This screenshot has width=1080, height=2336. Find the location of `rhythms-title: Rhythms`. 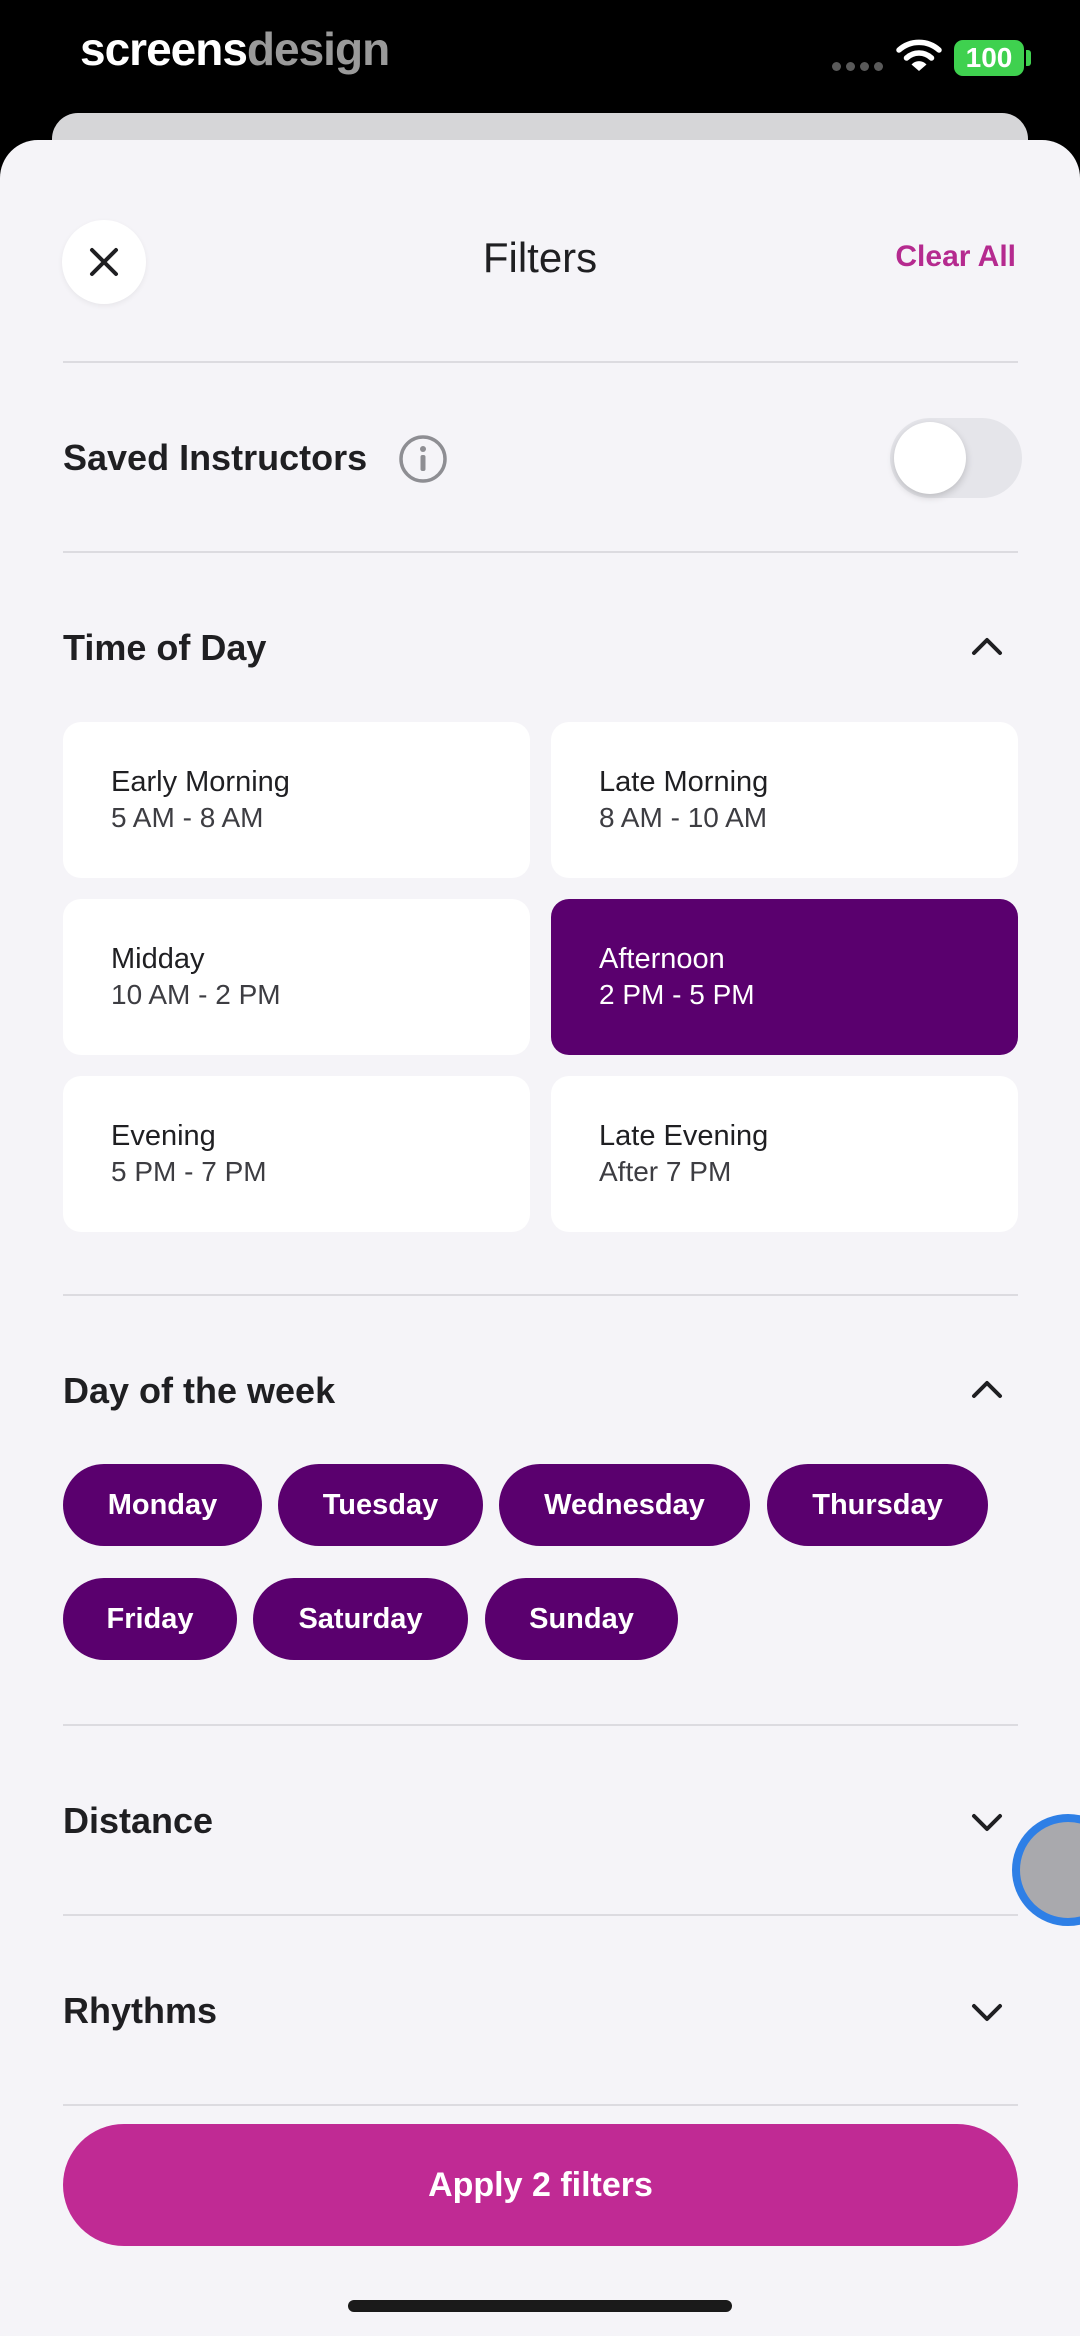

rhythms-title: Rhythms is located at coordinates (140, 2010).